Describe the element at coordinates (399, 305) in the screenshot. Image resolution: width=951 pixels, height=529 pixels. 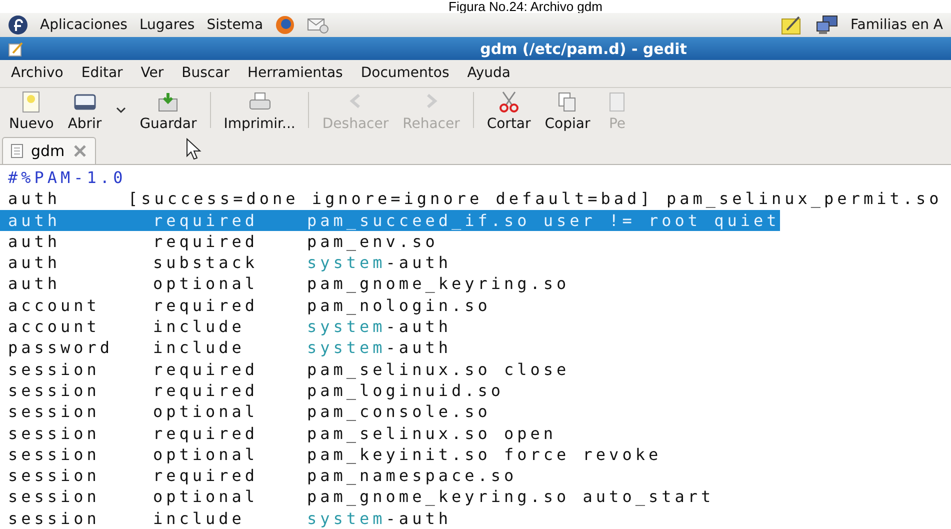
I see `code-text: pam_nologin.so` at that location.